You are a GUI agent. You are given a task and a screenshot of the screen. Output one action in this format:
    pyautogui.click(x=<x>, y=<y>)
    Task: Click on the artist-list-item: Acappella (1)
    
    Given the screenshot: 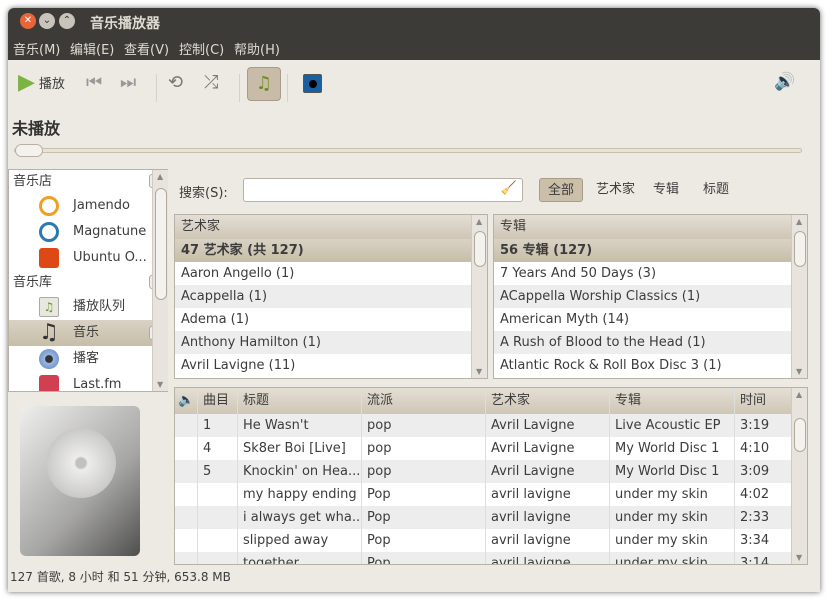 What is the action you would take?
    pyautogui.click(x=323, y=296)
    